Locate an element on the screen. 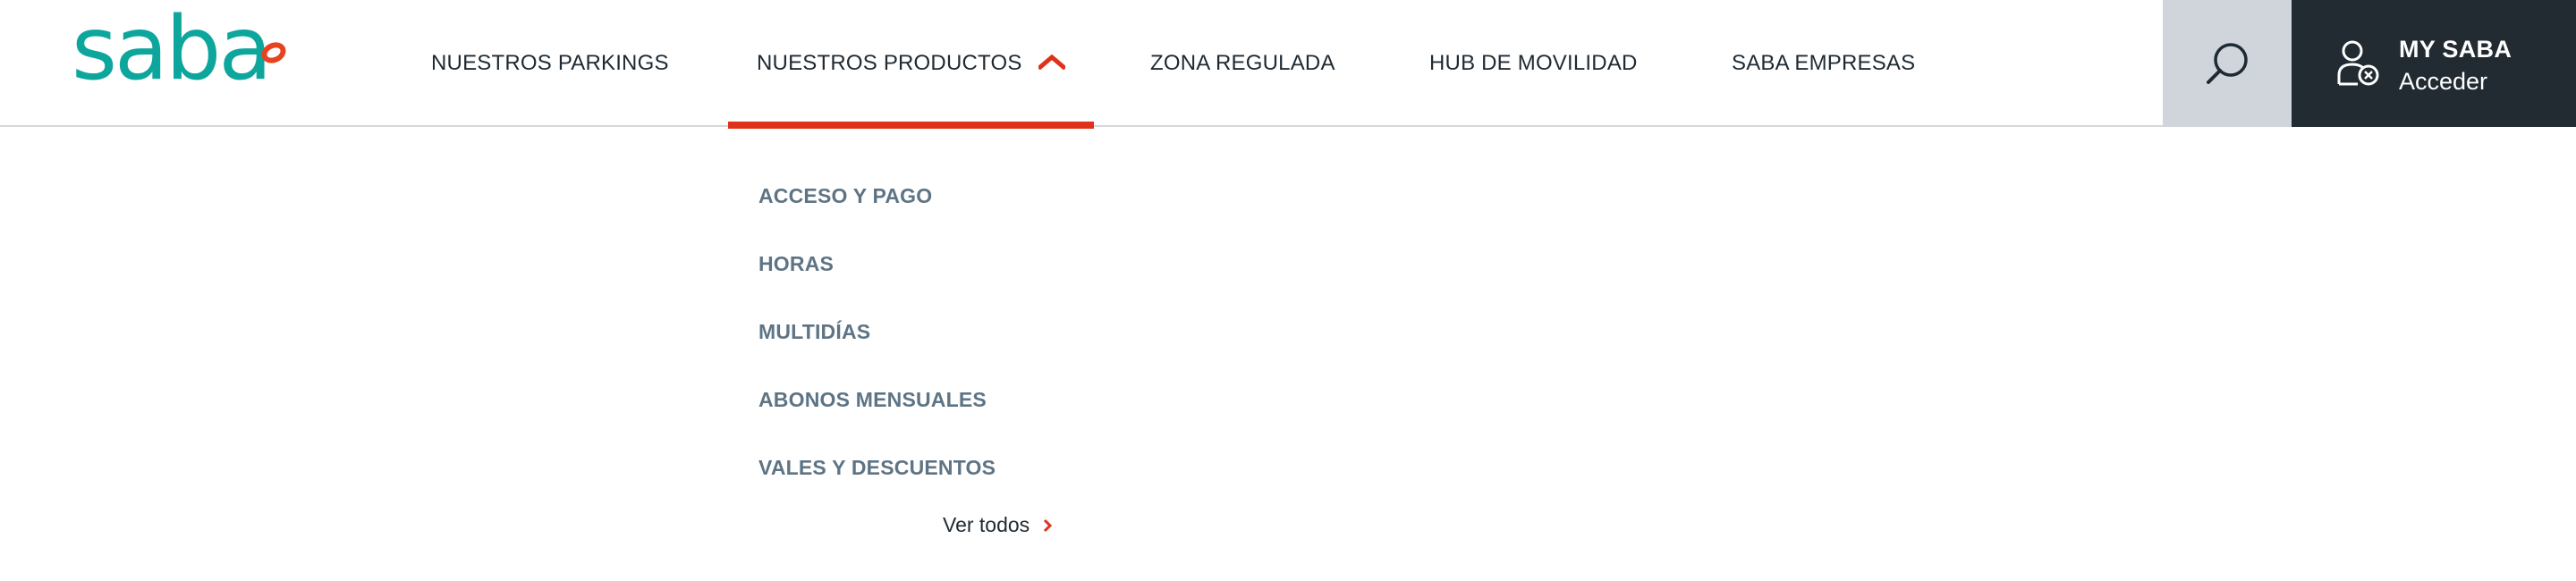  see-all-label: Ver todos is located at coordinates (986, 525).